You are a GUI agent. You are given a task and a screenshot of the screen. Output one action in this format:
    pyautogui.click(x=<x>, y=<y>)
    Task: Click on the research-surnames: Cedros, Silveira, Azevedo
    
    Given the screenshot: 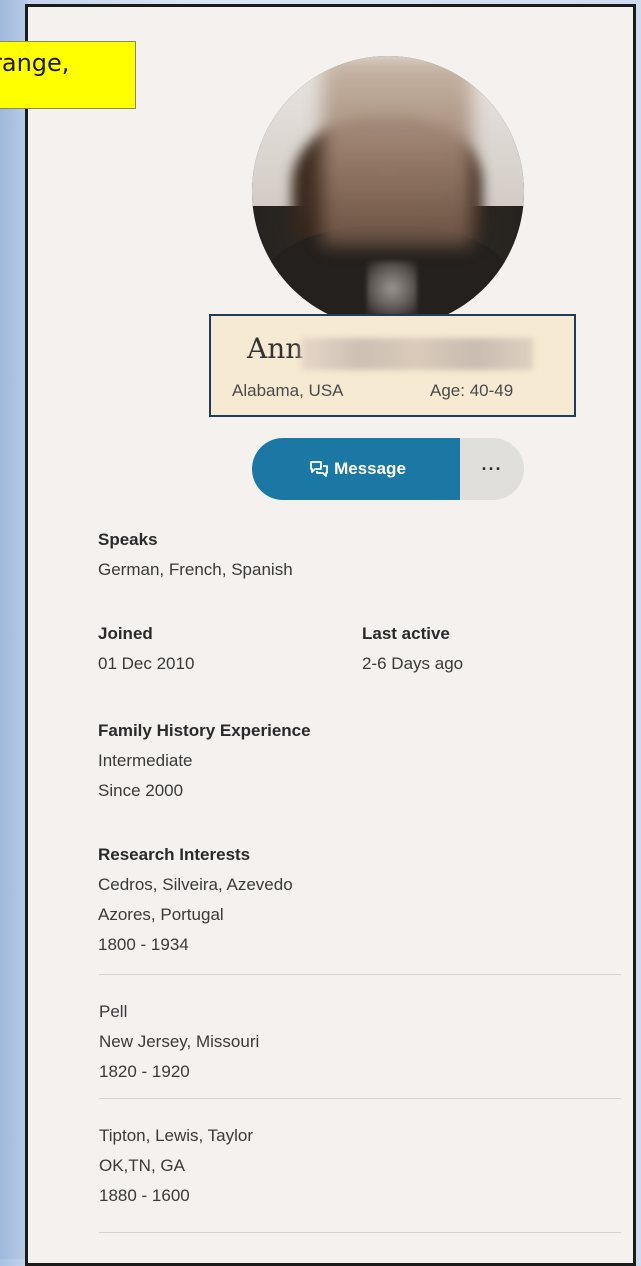 What is the action you would take?
    pyautogui.click(x=195, y=884)
    